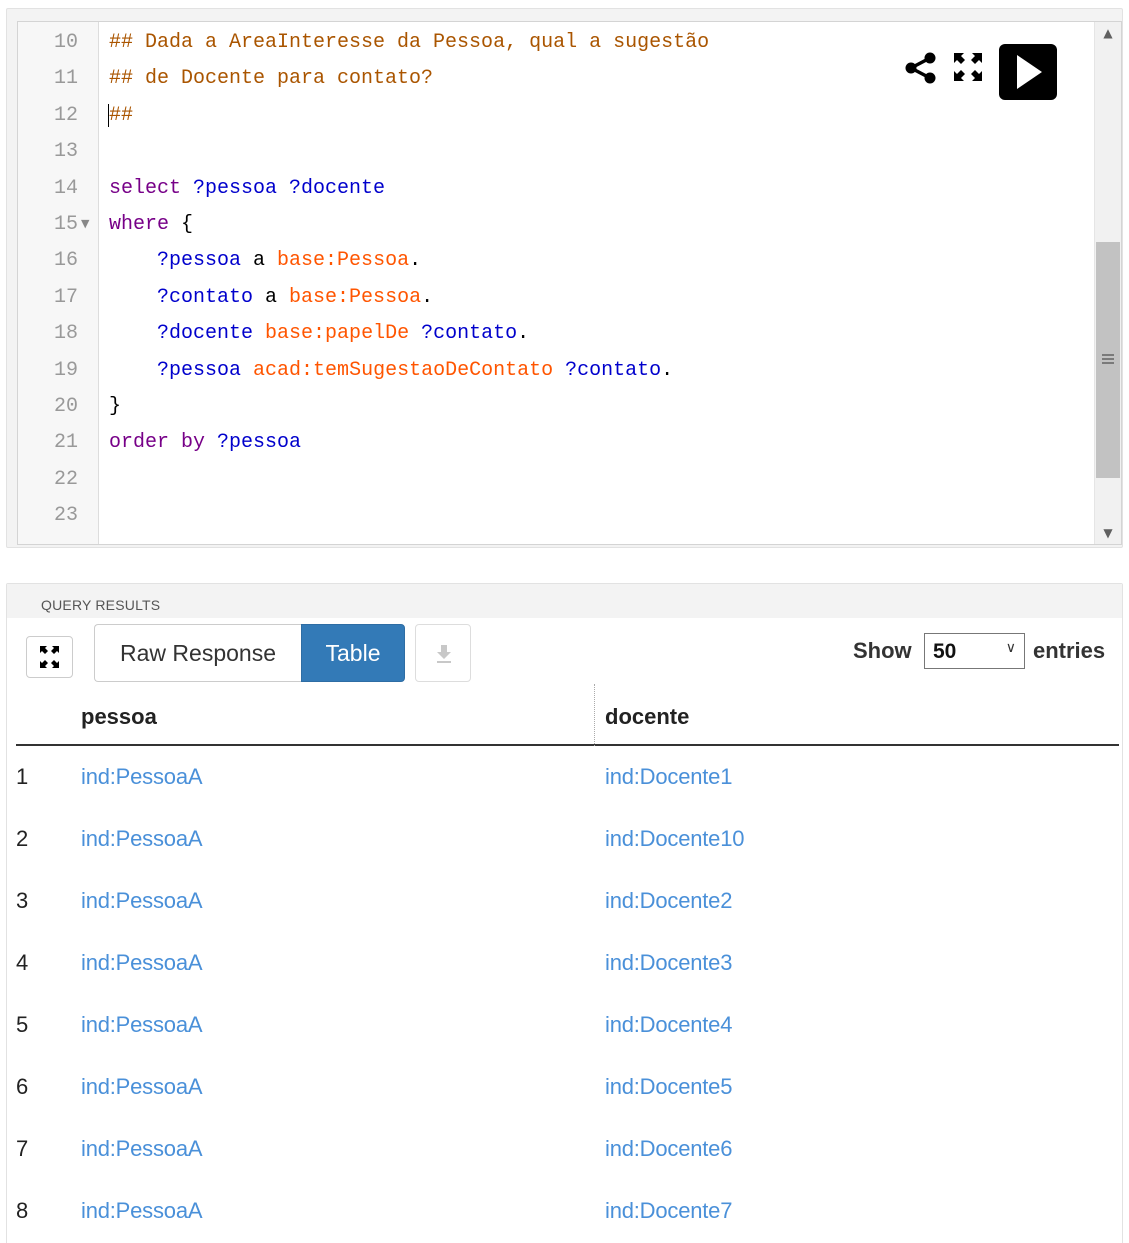 The width and height of the screenshot is (1129, 1243). Describe the element at coordinates (22, 838) in the screenshot. I see `row-number: 2` at that location.